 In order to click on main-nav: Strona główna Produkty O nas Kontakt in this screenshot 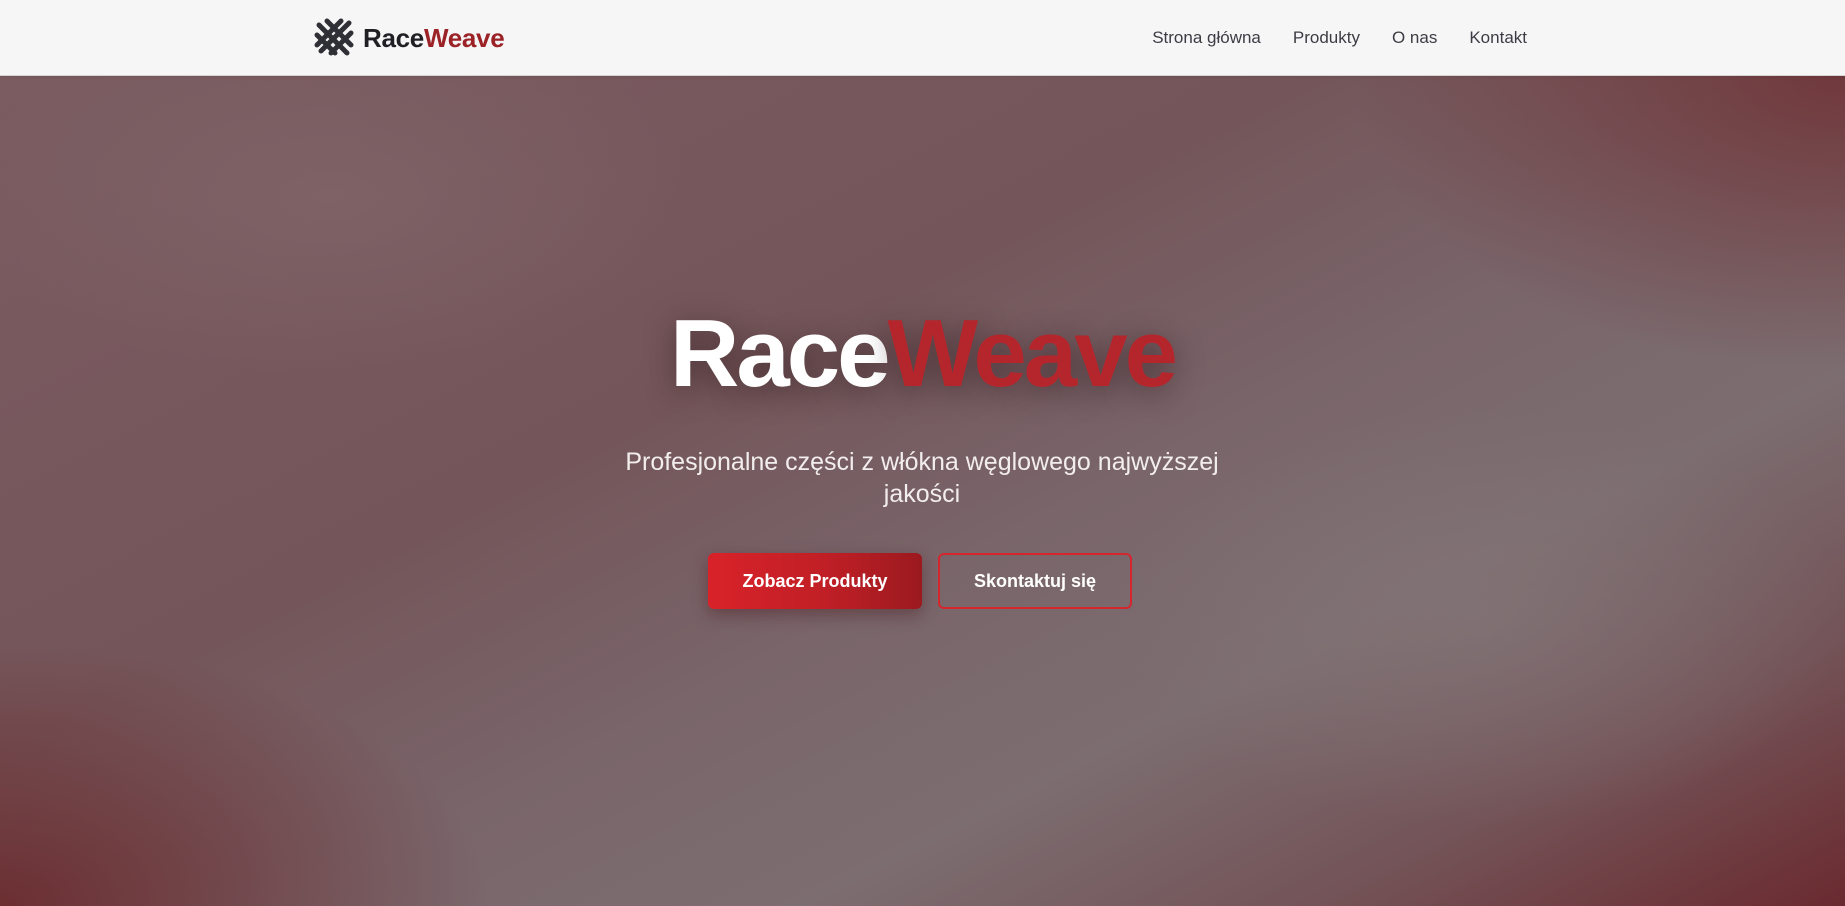, I will do `click(1339, 38)`.